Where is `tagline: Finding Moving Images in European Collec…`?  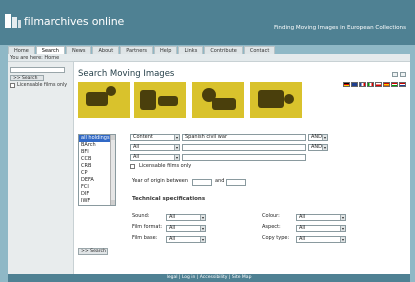
tagline: Finding Moving Images in European Collec… is located at coordinates (340, 28).